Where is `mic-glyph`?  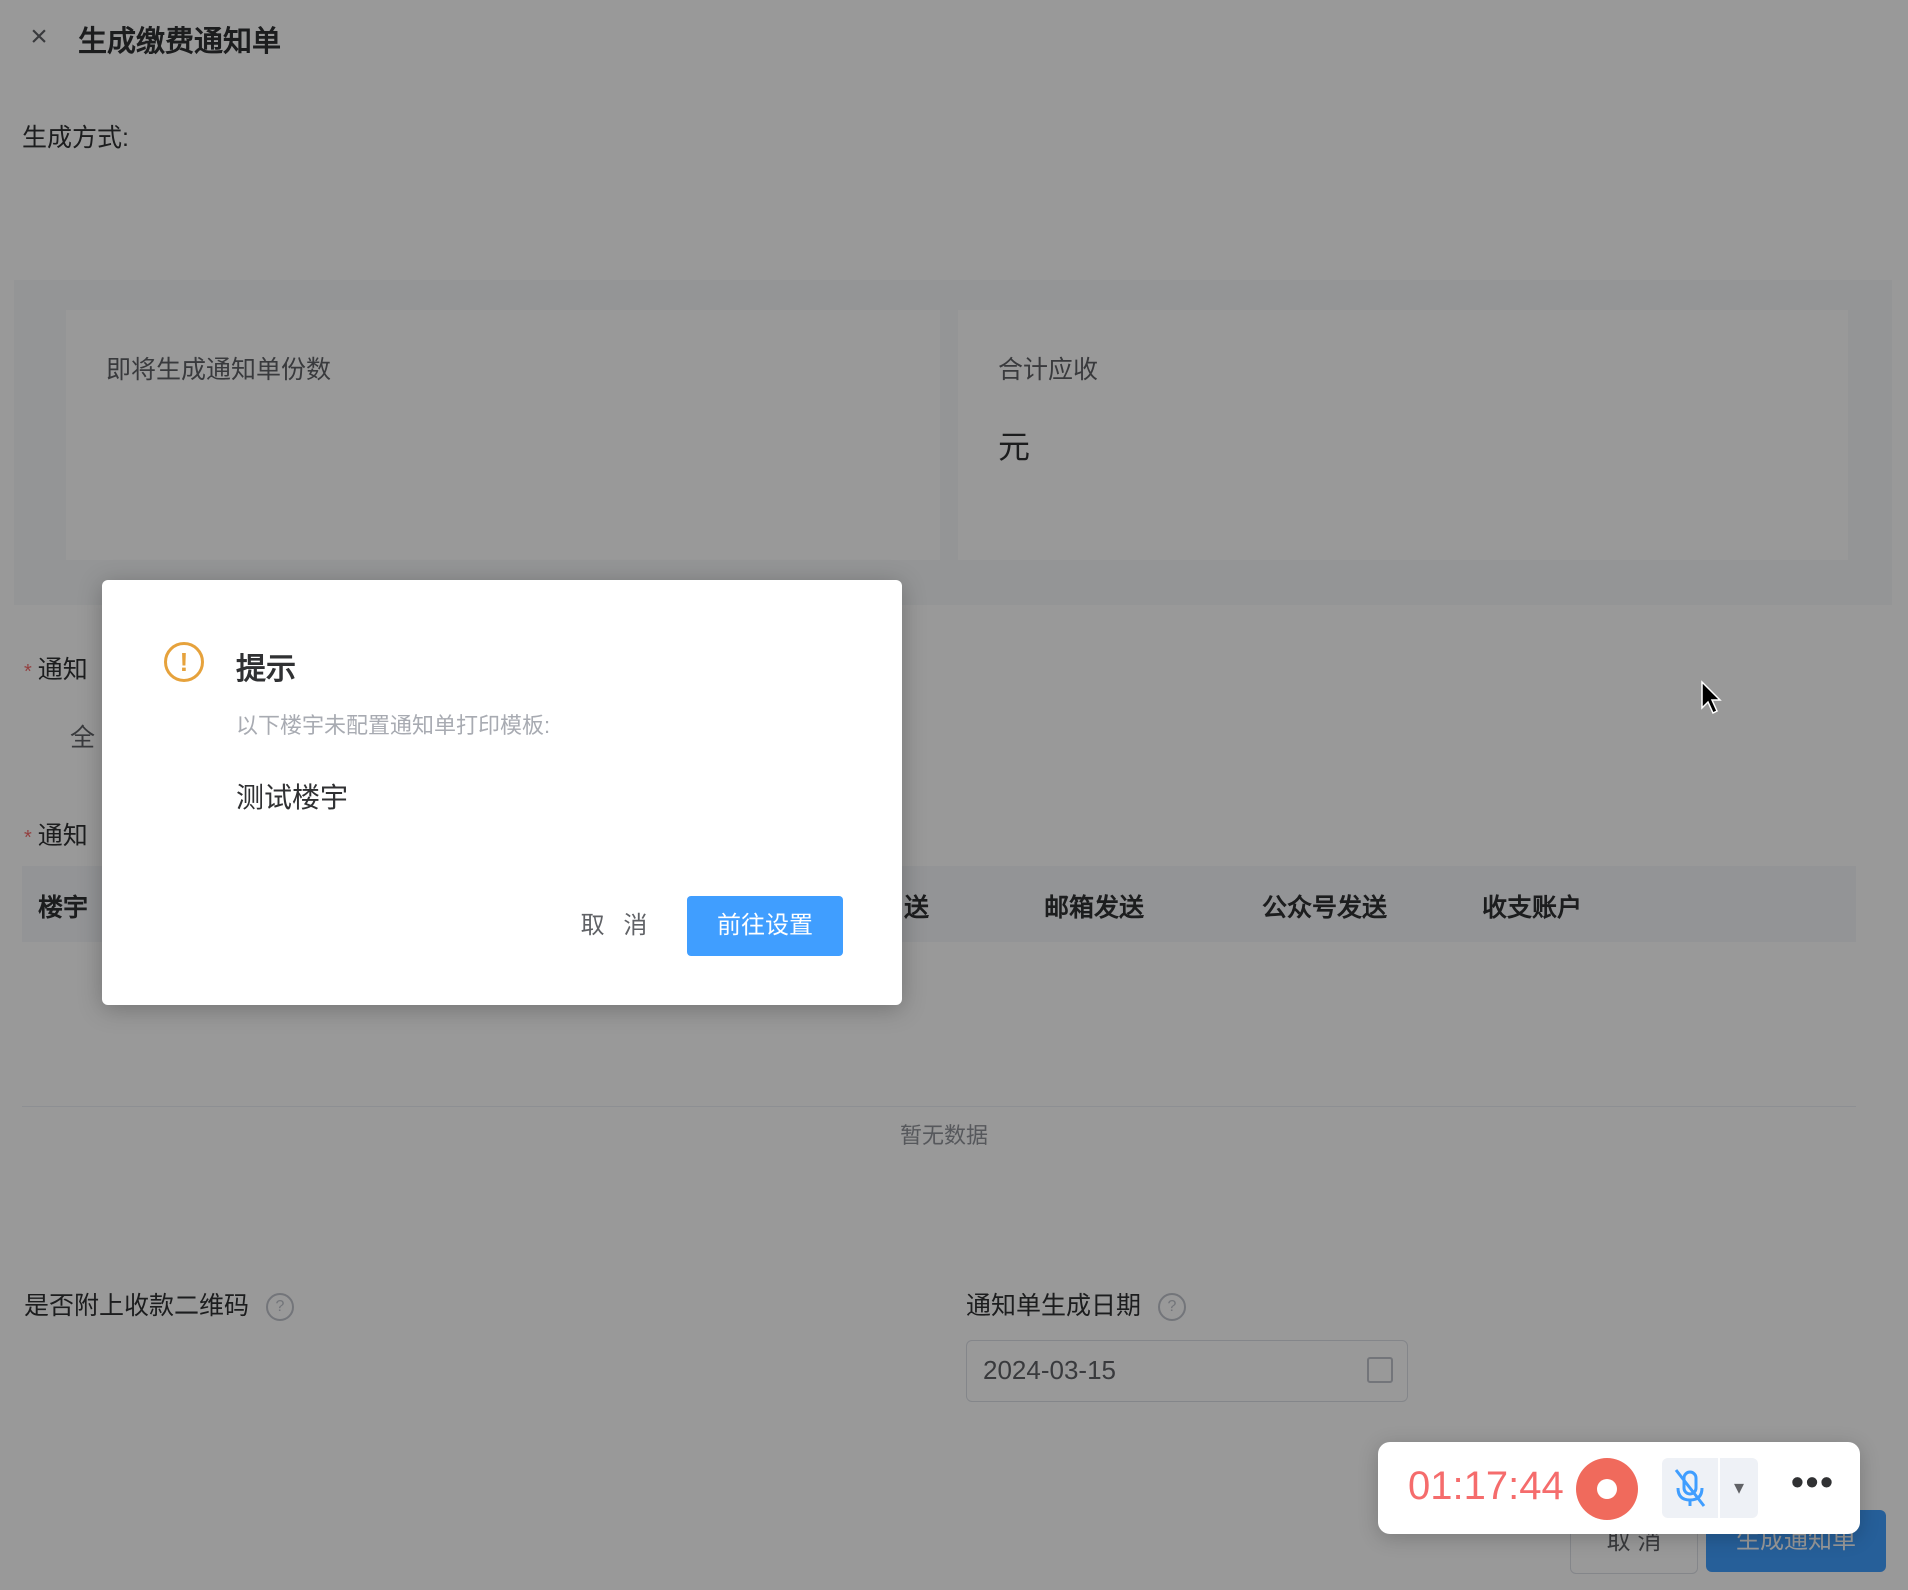 mic-glyph is located at coordinates (1690, 1488).